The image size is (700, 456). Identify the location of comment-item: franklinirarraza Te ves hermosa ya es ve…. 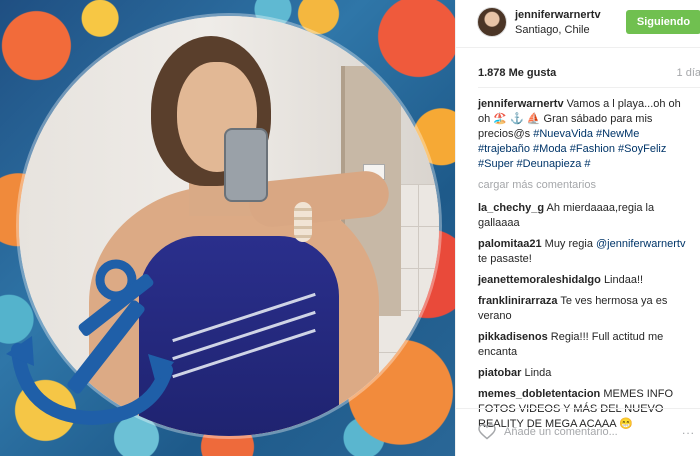
(585, 309).